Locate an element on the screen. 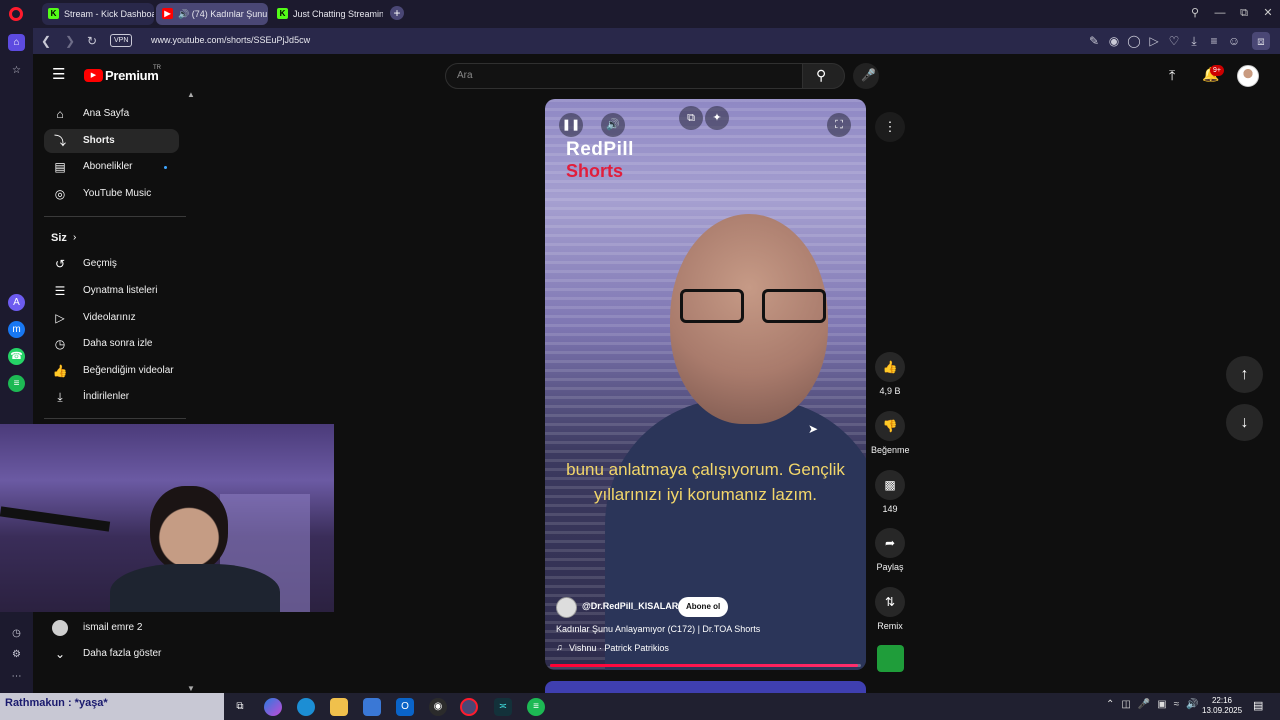 This screenshot has width=1280, height=720. spotify-taskbar-icon: ≡ is located at coordinates (536, 707).